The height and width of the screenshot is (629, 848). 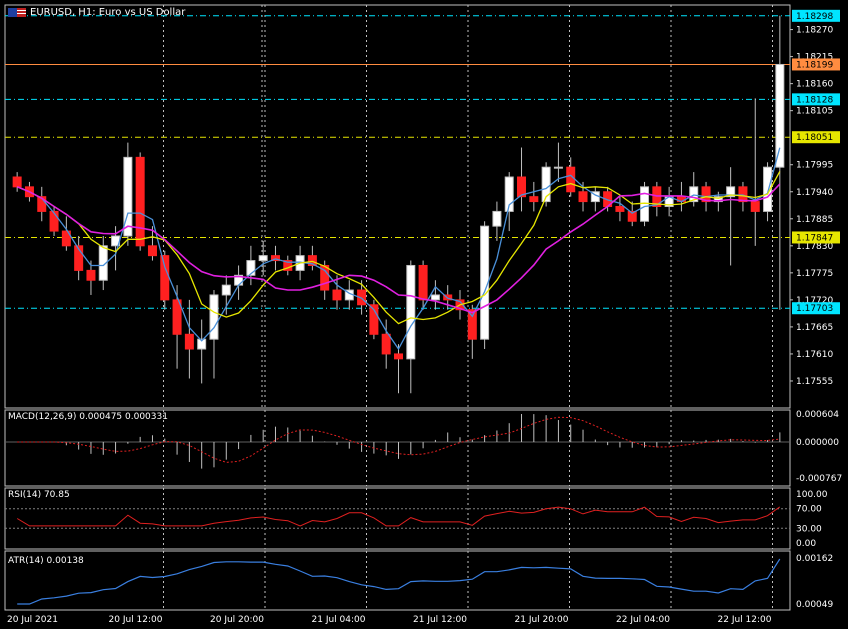 What do you see at coordinates (108, 12) in the screenshot?
I see `chart-title: EURUSD, H1: Euro vs US Dollar` at bounding box center [108, 12].